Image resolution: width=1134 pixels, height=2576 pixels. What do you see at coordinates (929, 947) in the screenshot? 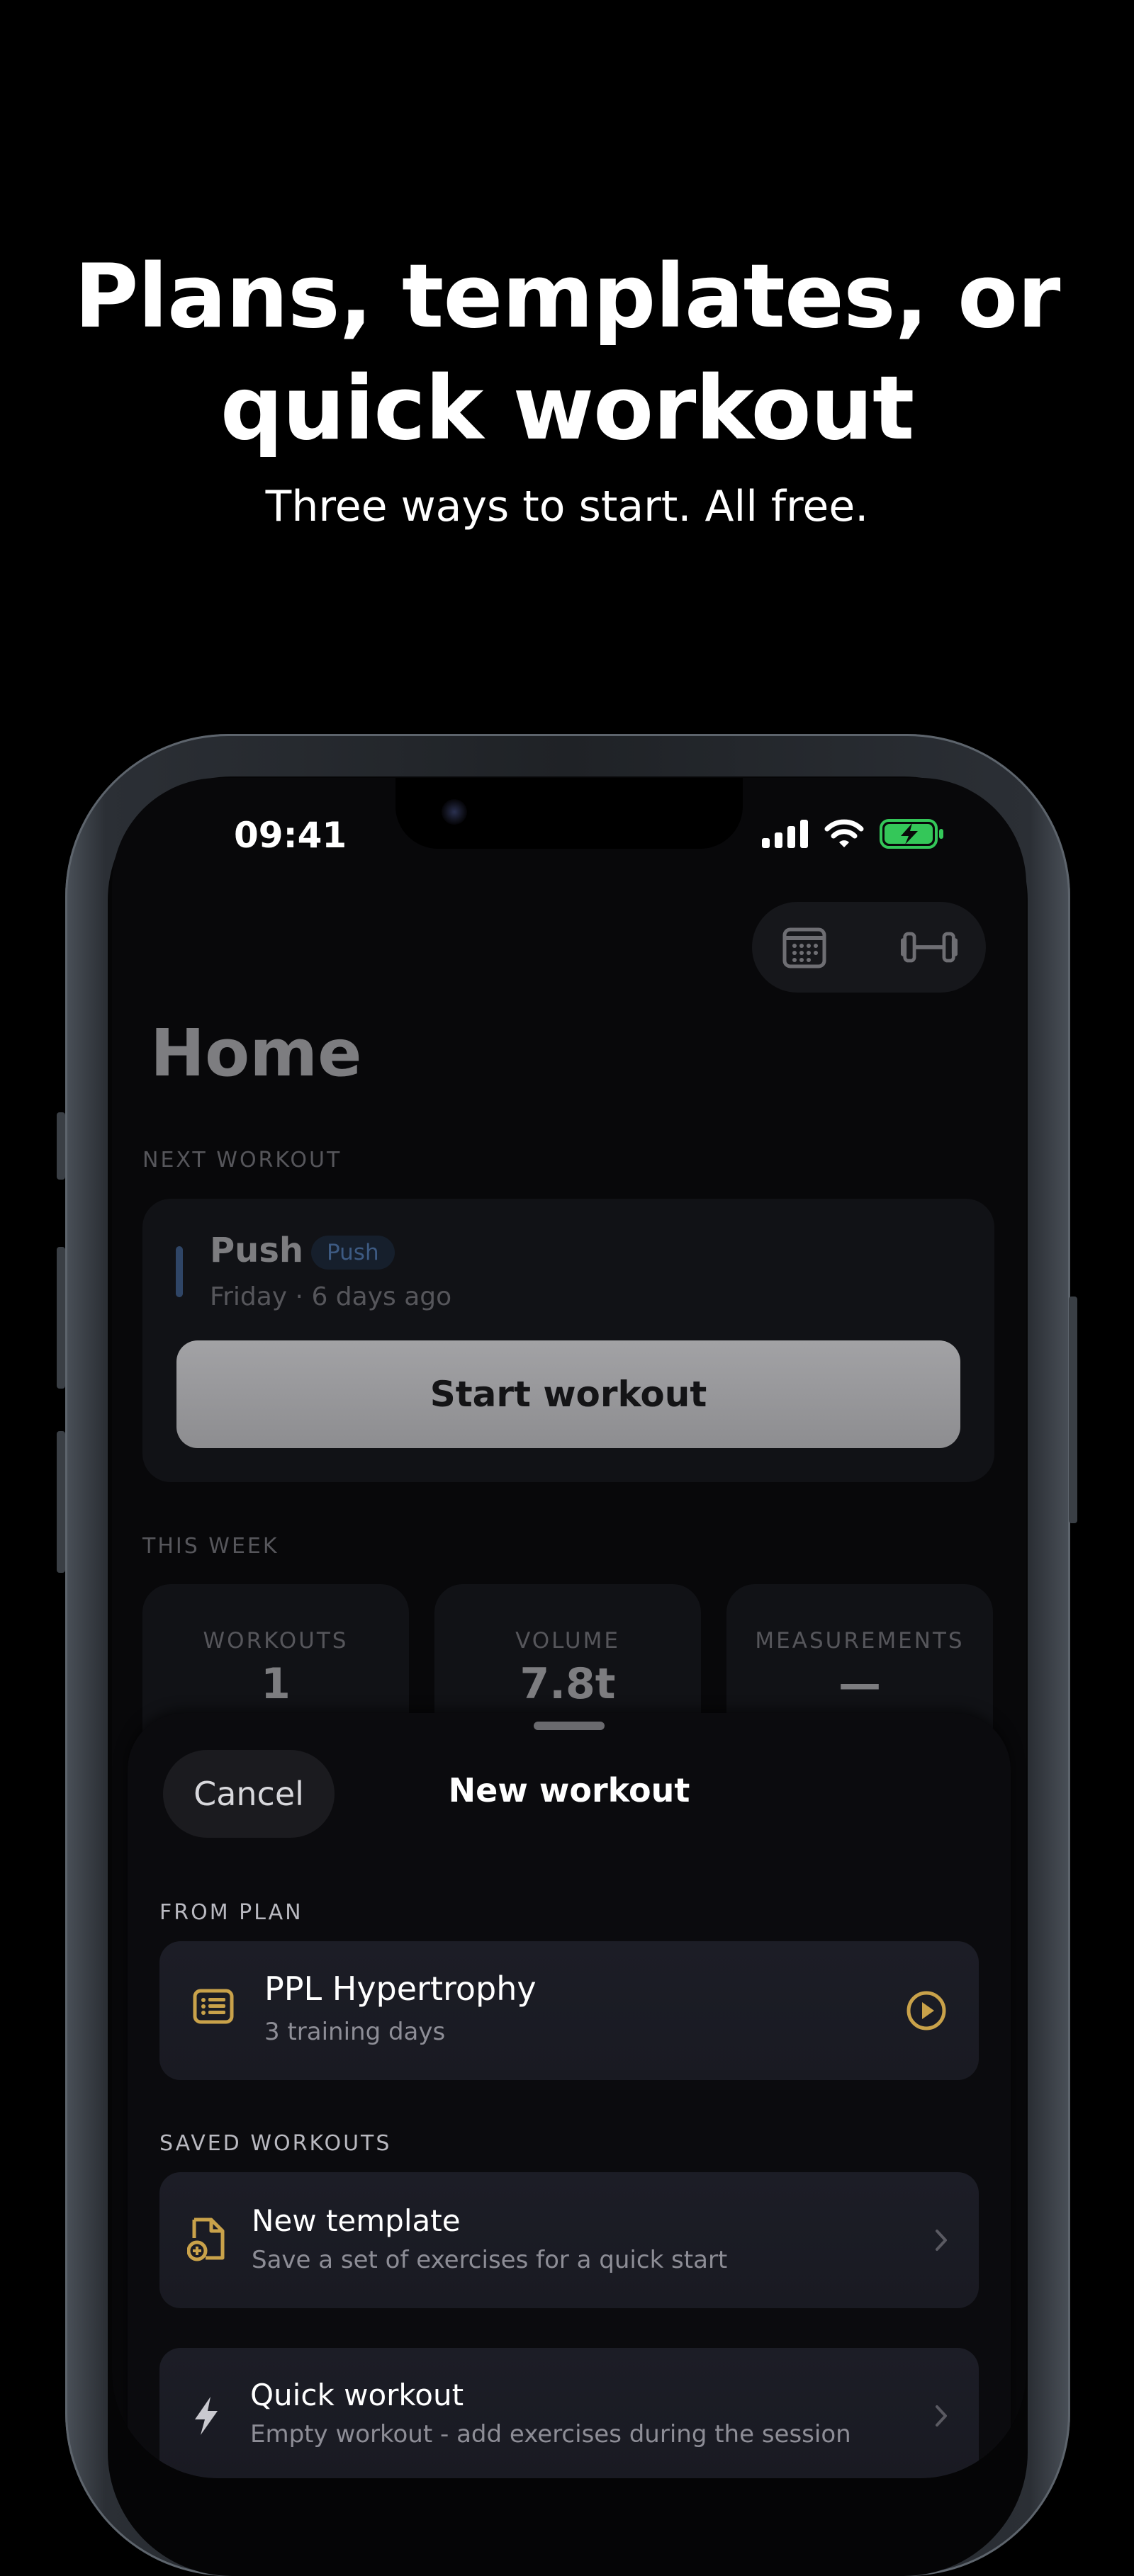
I see `dumbbell-icon` at bounding box center [929, 947].